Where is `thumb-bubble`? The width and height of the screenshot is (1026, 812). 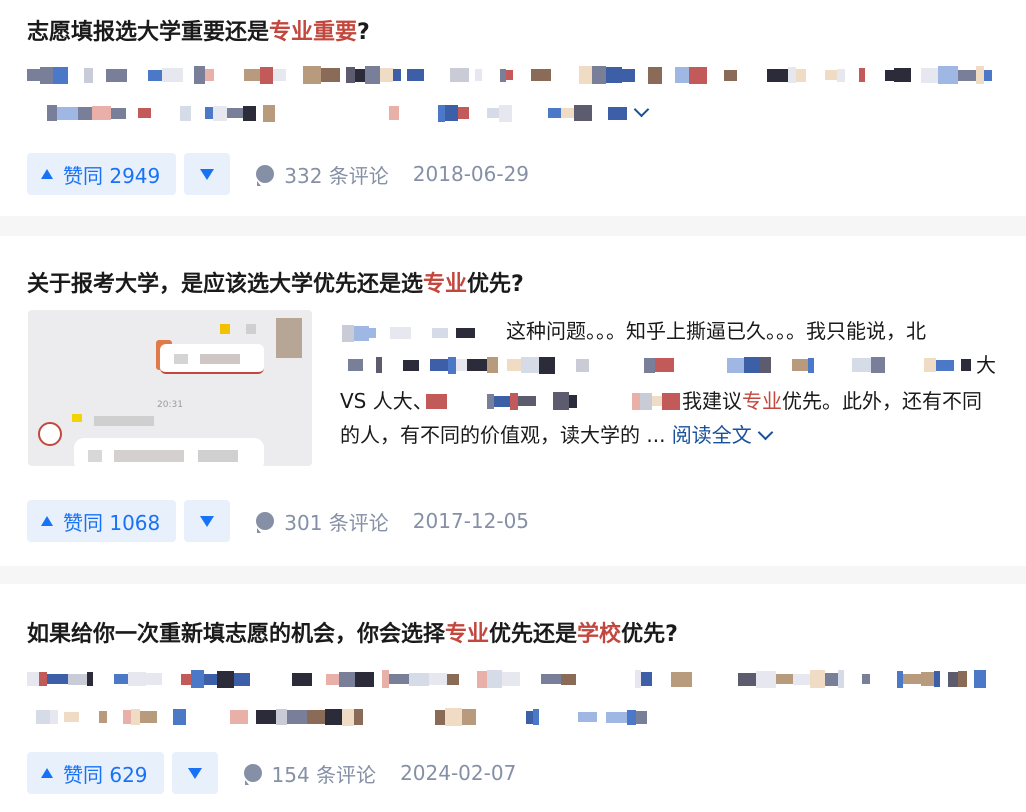
thumb-bubble is located at coordinates (169, 452).